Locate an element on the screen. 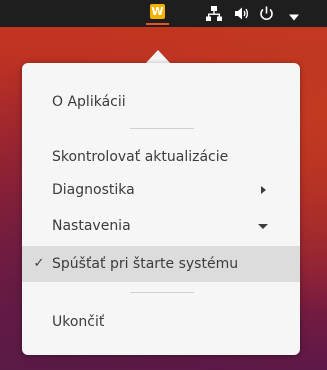 The image size is (327, 370). menu-item-quit: Ukončiť is located at coordinates (161, 322).